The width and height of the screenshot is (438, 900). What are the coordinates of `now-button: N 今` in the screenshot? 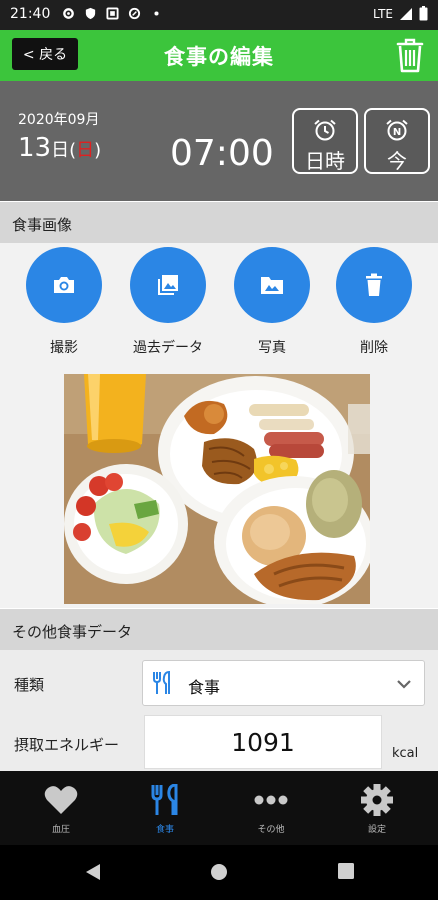 It's located at (397, 141).